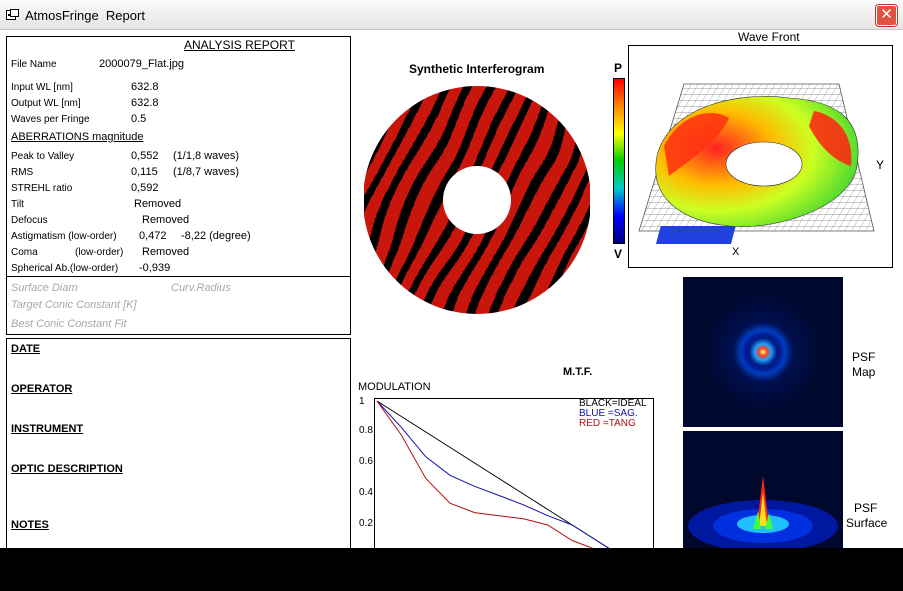  What do you see at coordinates (477, 69) in the screenshot?
I see `interferogram-title: Synthetic Interferogram` at bounding box center [477, 69].